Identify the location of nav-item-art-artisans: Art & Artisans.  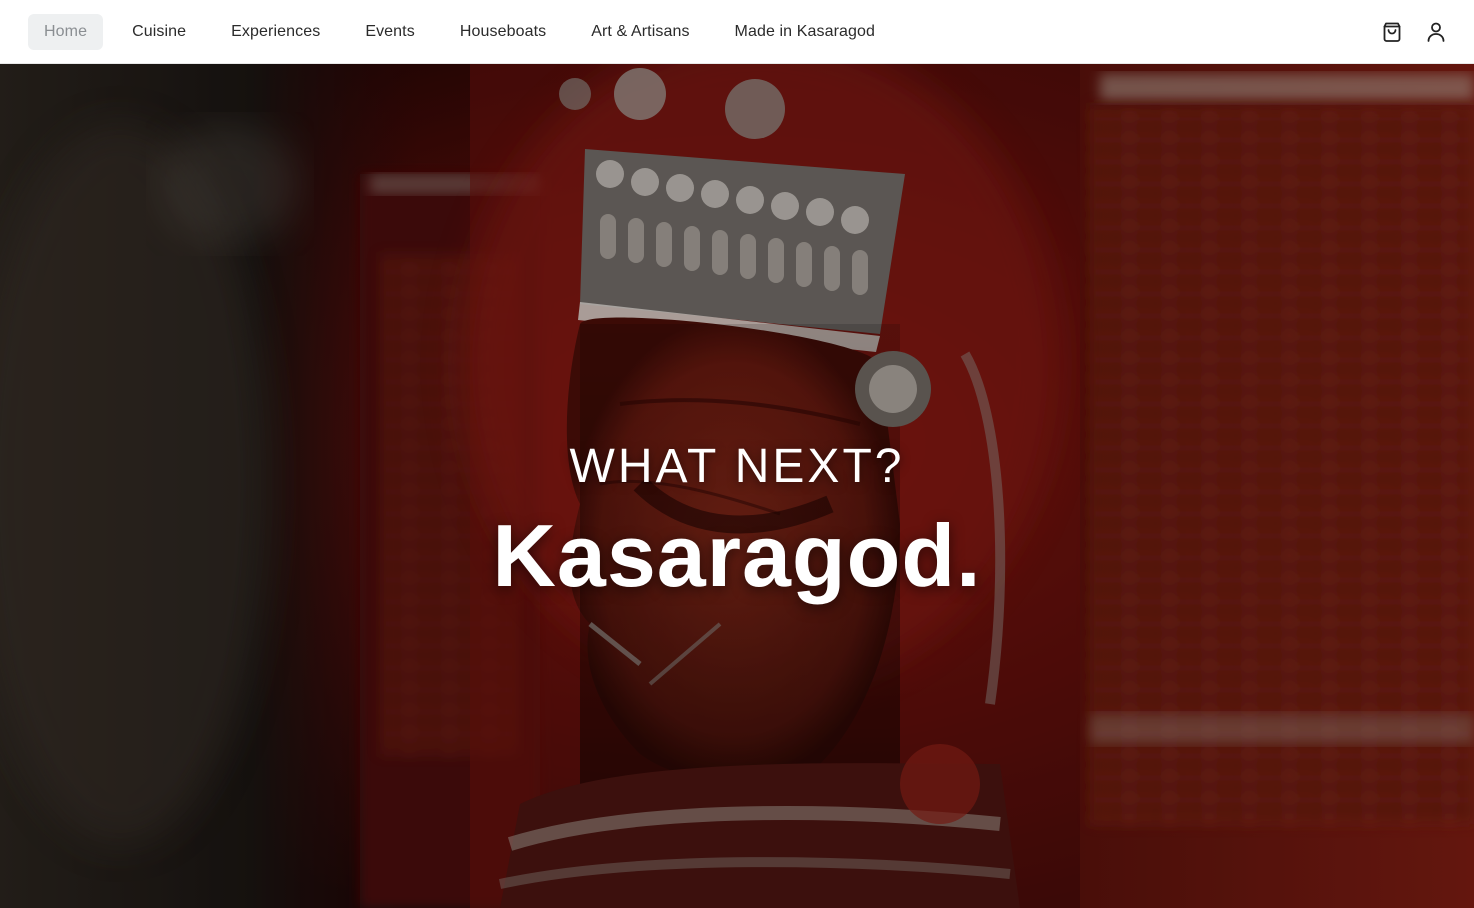
(640, 32).